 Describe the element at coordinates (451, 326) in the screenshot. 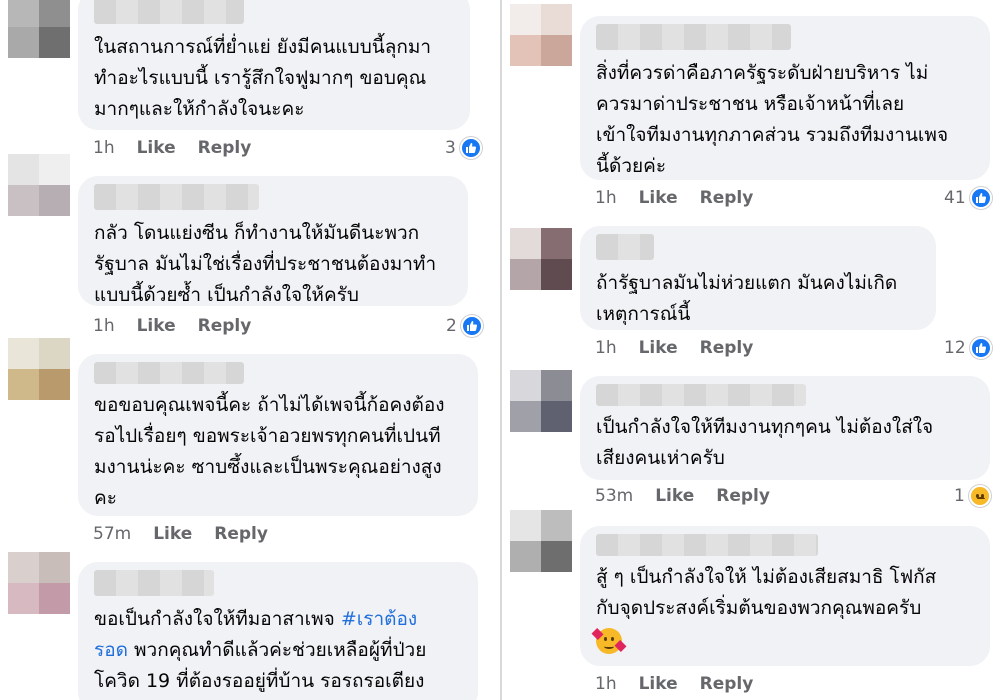

I see `reaction-count: 2` at that location.